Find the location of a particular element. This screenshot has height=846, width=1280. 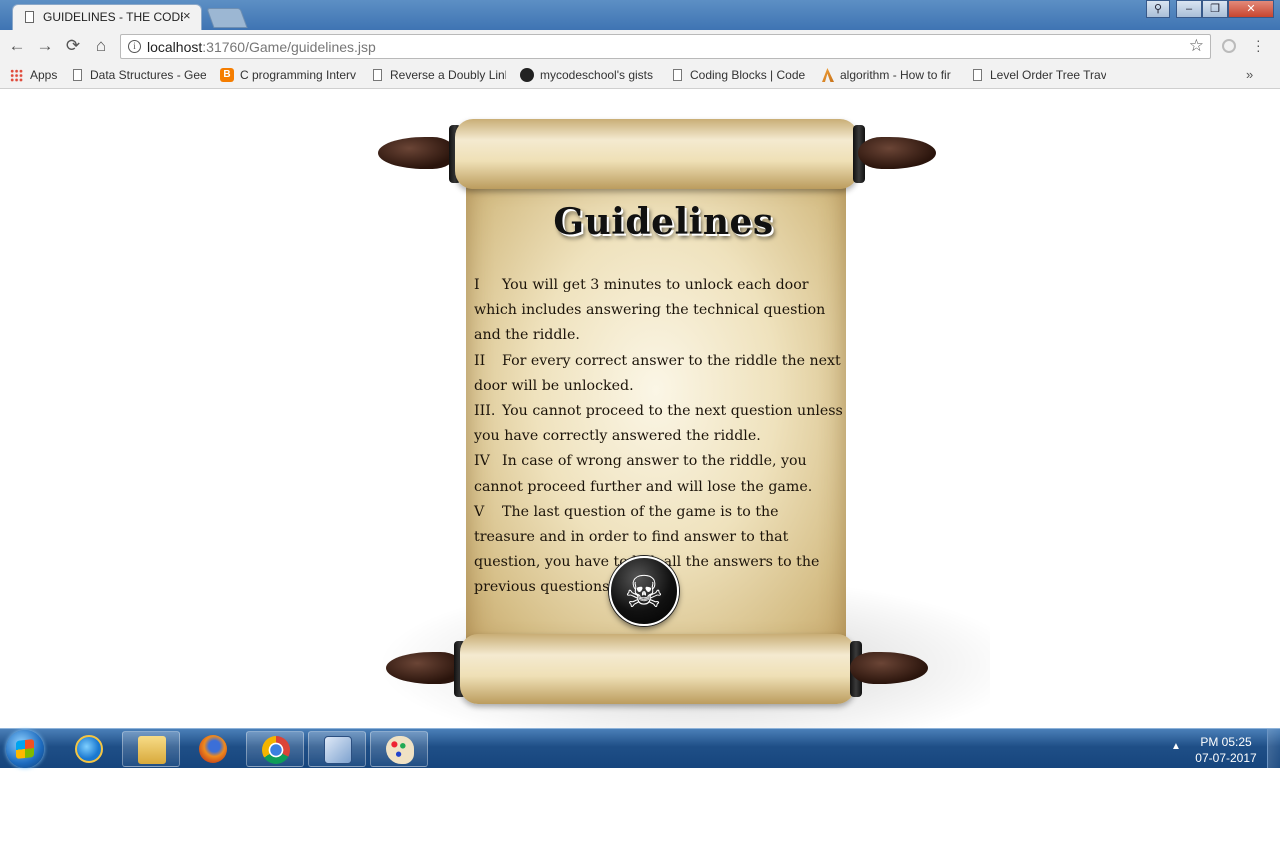

back-button: ← is located at coordinates (17, 46).